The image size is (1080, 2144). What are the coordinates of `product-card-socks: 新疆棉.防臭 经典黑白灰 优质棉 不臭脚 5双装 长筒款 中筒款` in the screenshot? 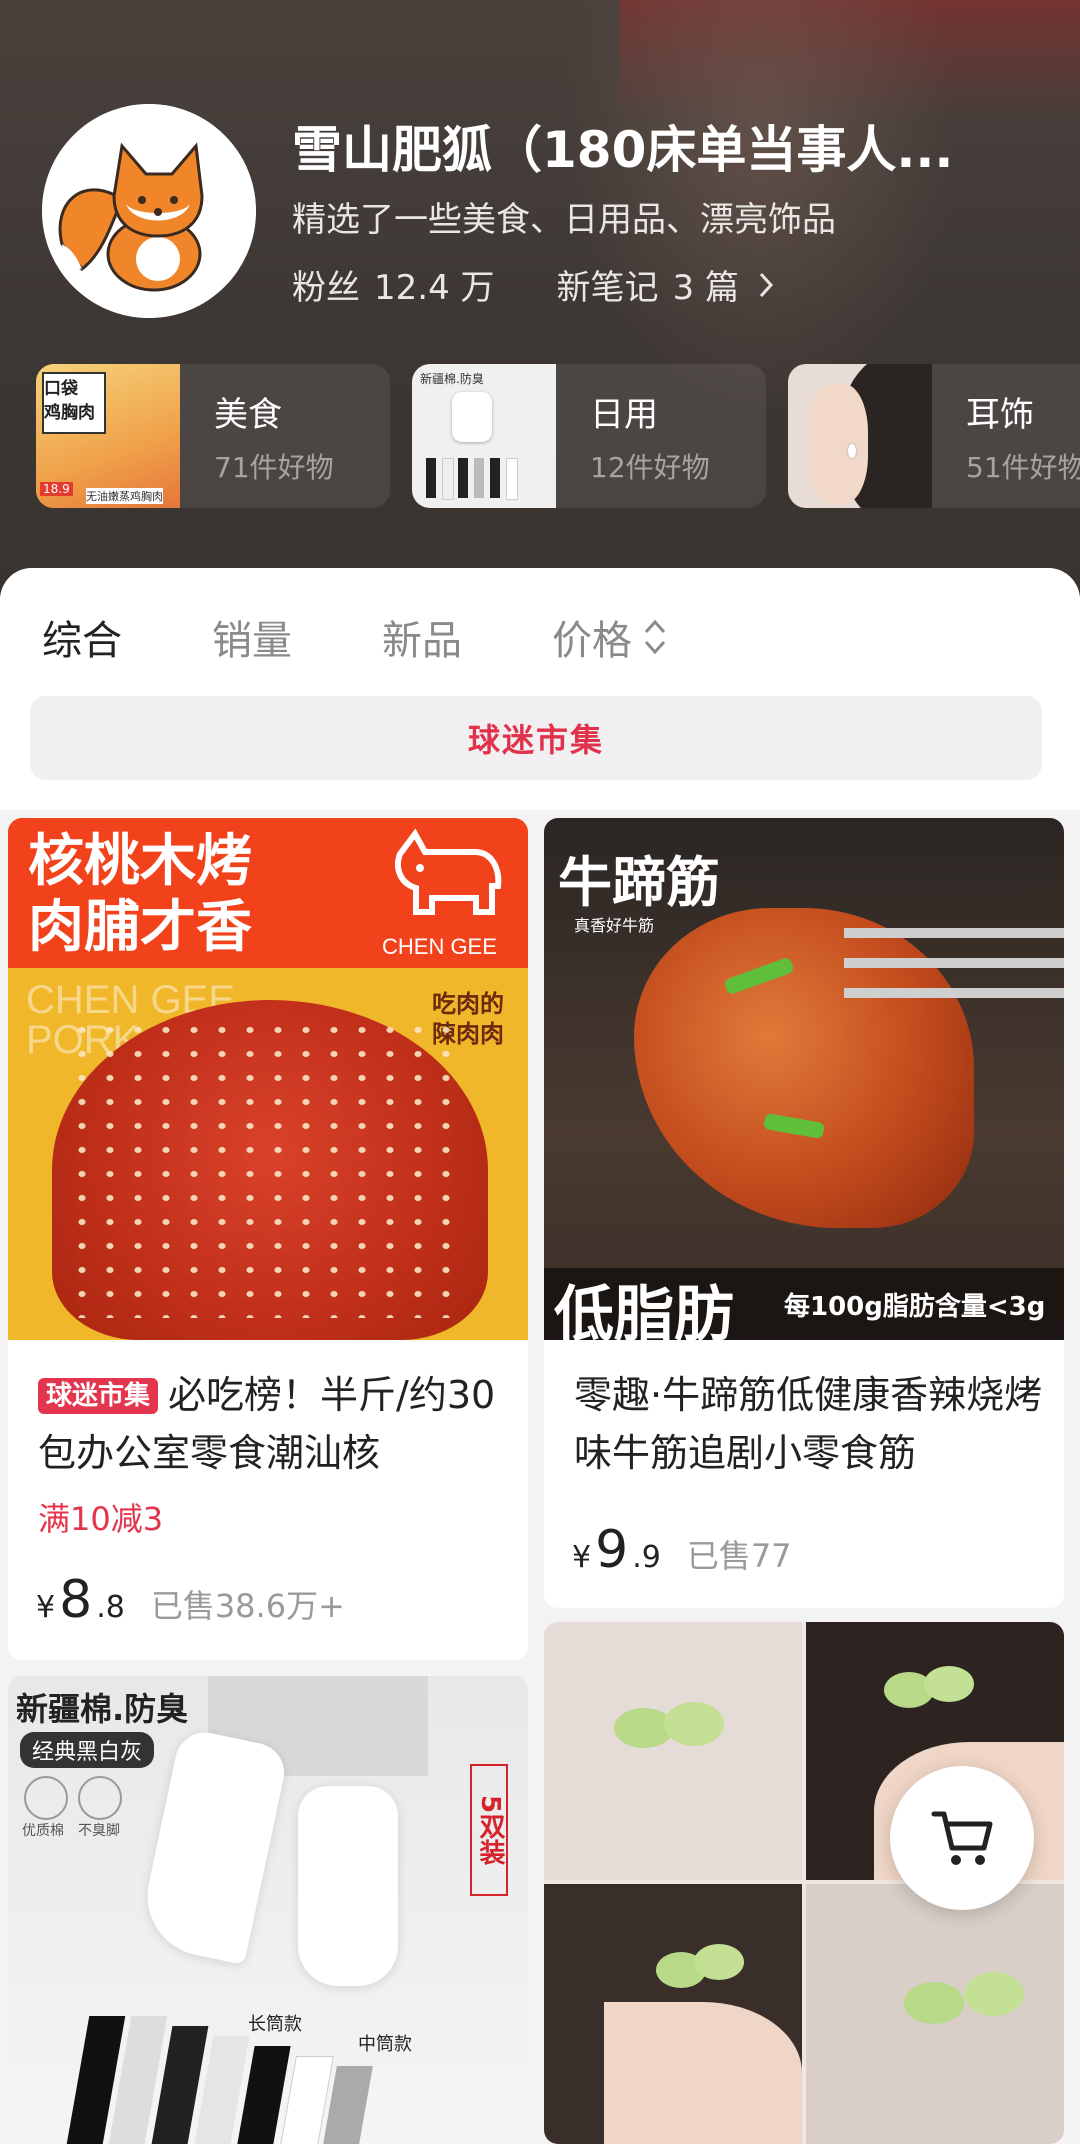 It's located at (268, 1910).